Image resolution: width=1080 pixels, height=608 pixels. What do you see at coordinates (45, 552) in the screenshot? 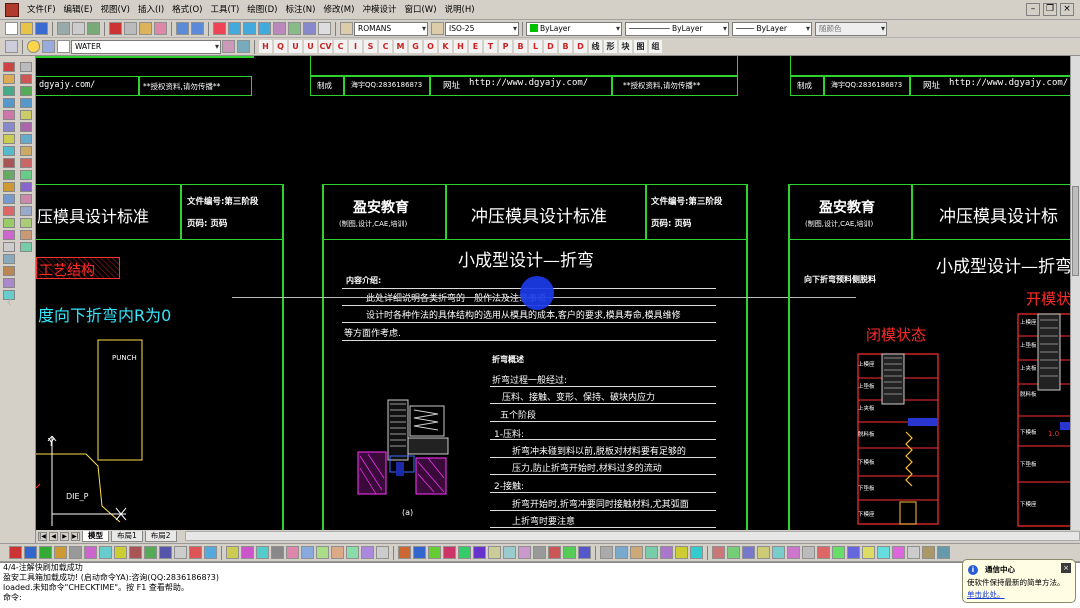
I see `bottom-tool-3-icon` at bounding box center [45, 552].